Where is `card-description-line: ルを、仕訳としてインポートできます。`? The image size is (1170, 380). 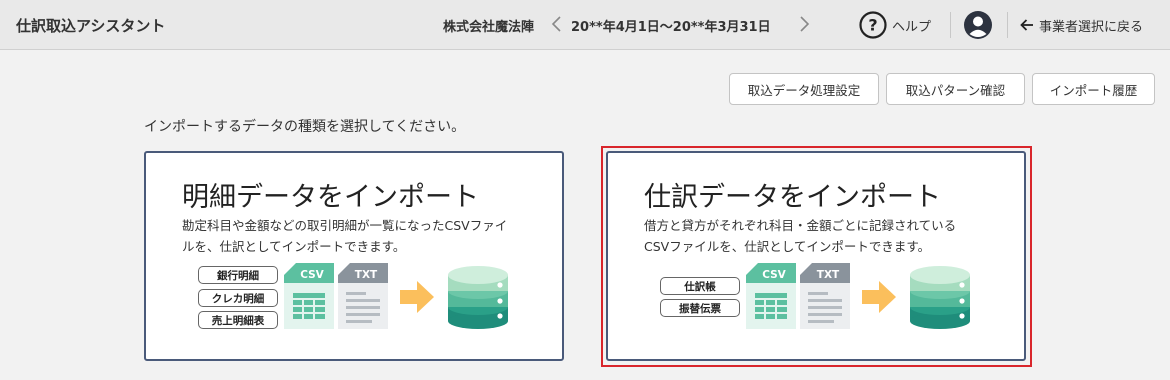 card-description-line: ルを、仕訳としてインポートできます。 is located at coordinates (294, 246).